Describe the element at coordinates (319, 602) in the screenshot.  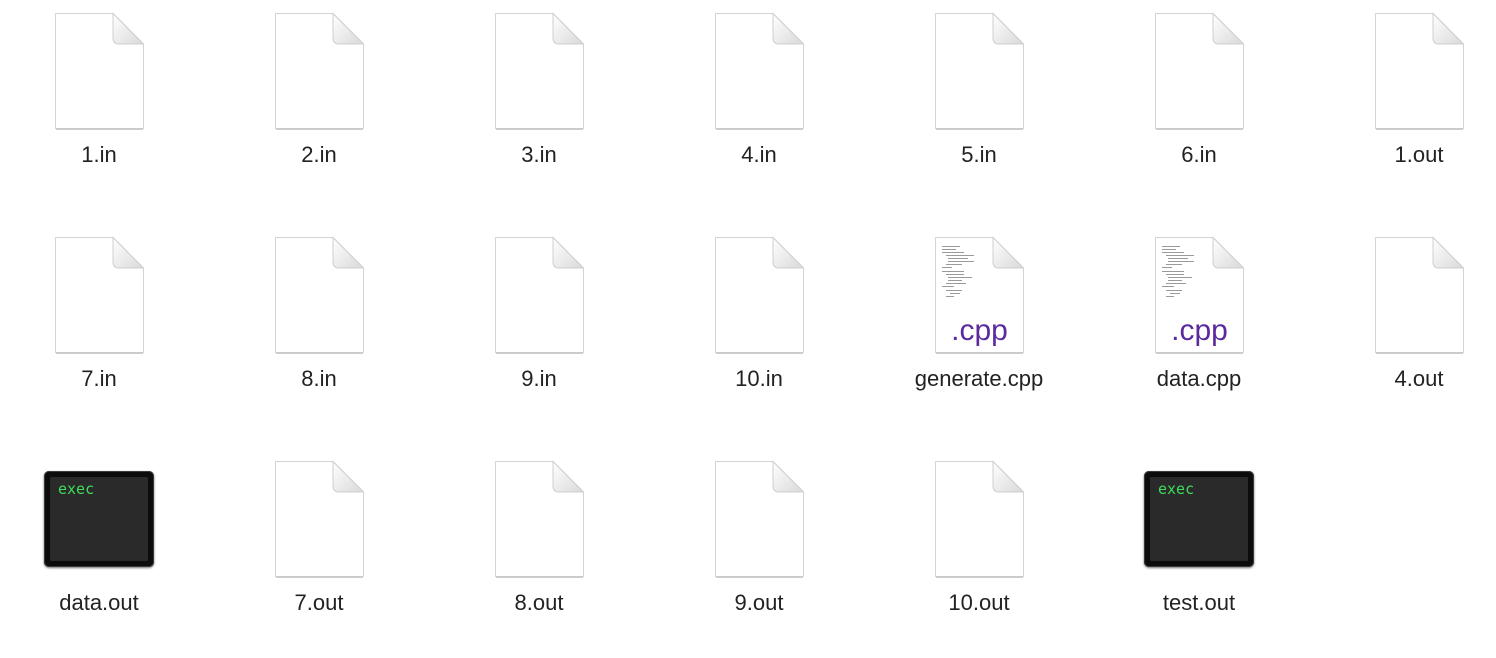
I see `file-name-label: 7.out` at that location.